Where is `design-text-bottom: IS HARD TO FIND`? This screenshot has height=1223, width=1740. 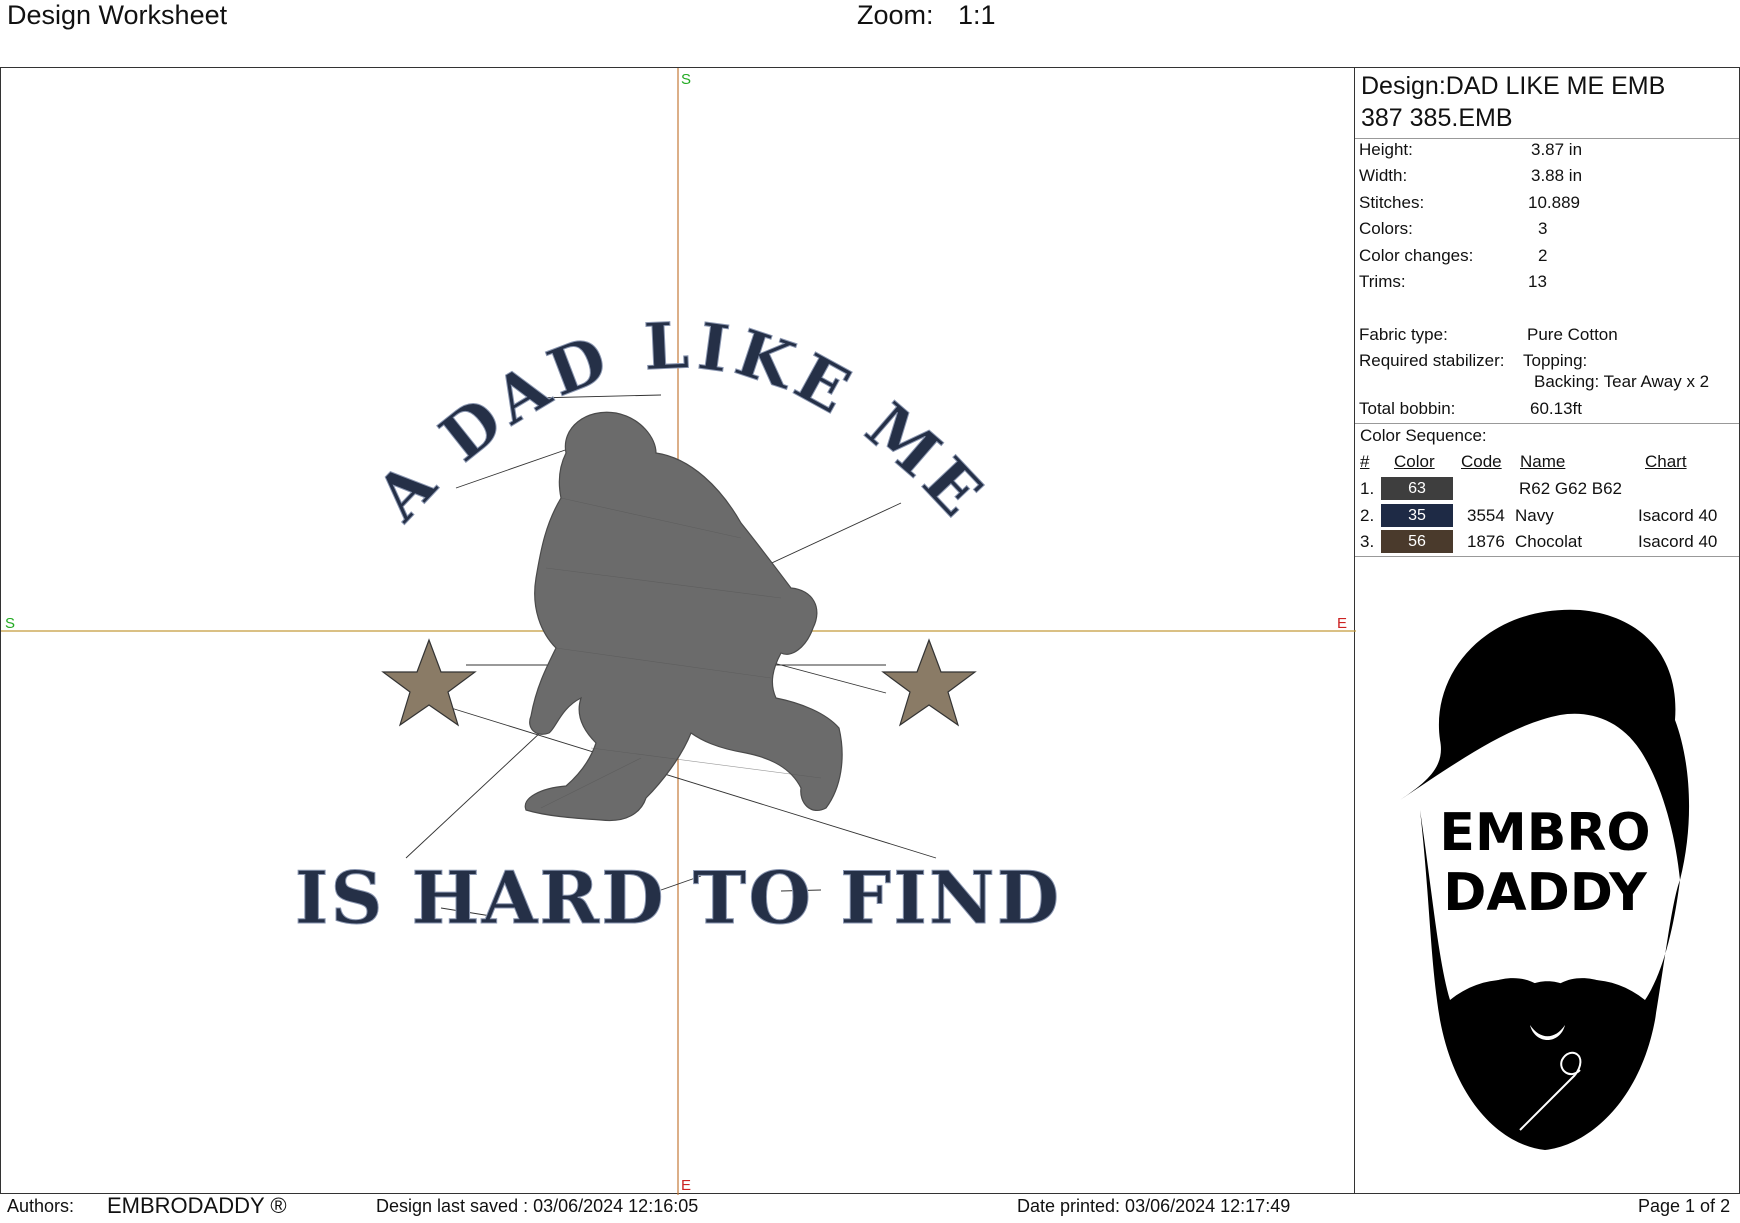
design-text-bottom: IS HARD TO FIND is located at coordinates (678, 897).